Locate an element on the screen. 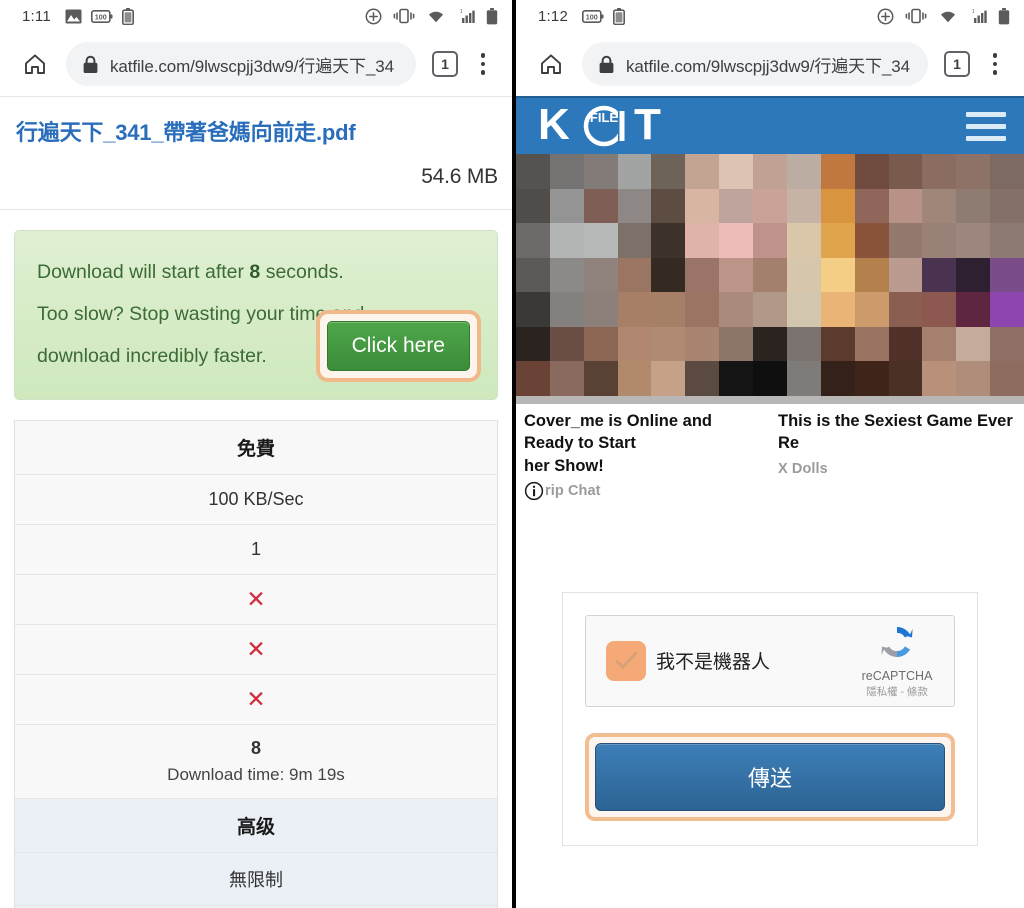  plan-name-free: 免費 is located at coordinates (255, 449).